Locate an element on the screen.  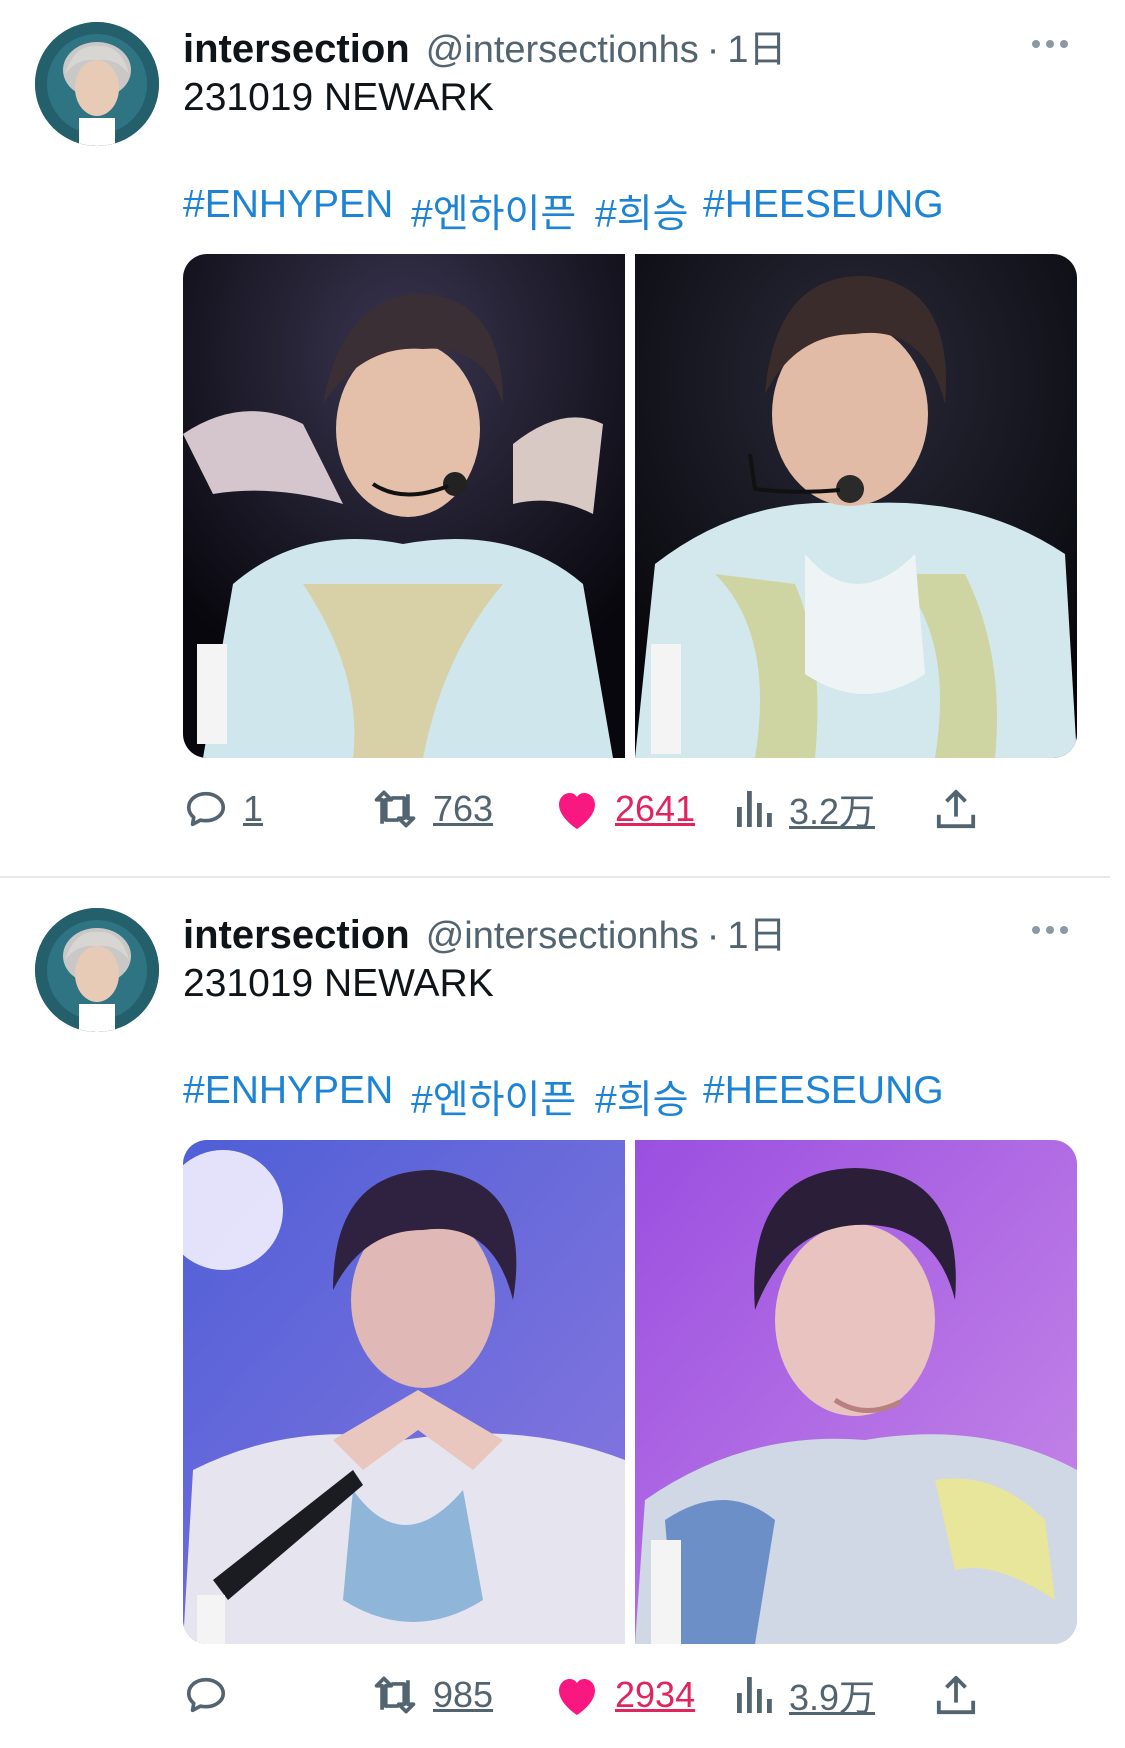
views-button: 3.9万 is located at coordinates (805, 1695).